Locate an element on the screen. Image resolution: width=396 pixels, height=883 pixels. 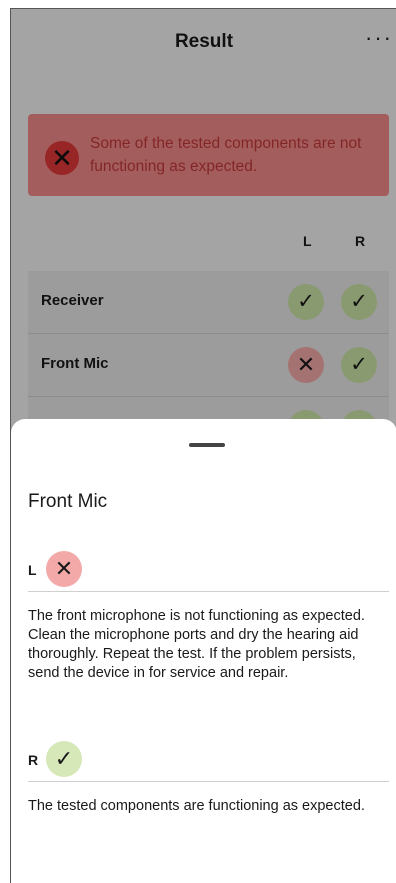
drag-handle is located at coordinates (207, 445).